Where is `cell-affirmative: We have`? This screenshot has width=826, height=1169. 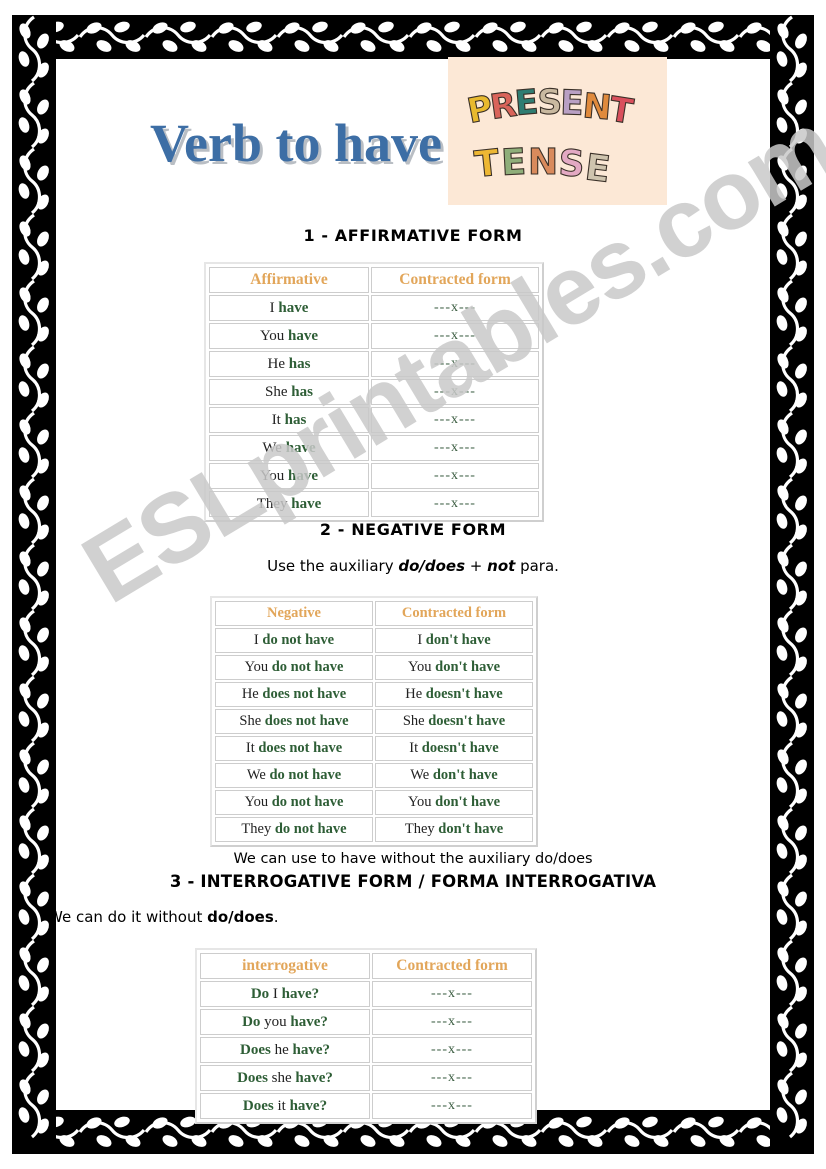
cell-affirmative: We have is located at coordinates (289, 448).